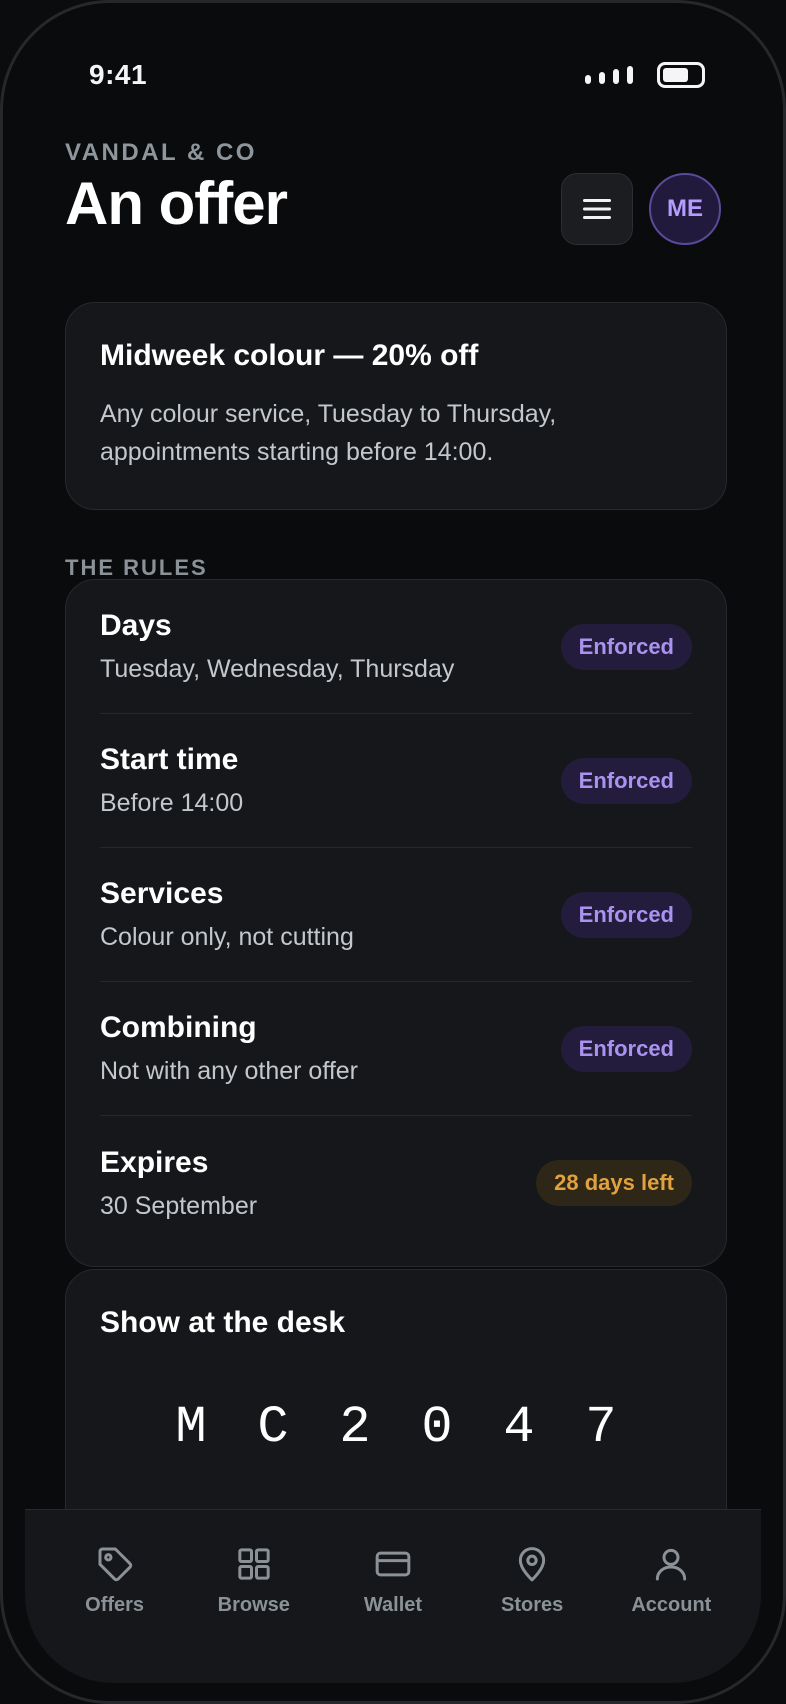 The image size is (786, 1704). What do you see at coordinates (115, 1605) in the screenshot?
I see `tab-label: Offers` at bounding box center [115, 1605].